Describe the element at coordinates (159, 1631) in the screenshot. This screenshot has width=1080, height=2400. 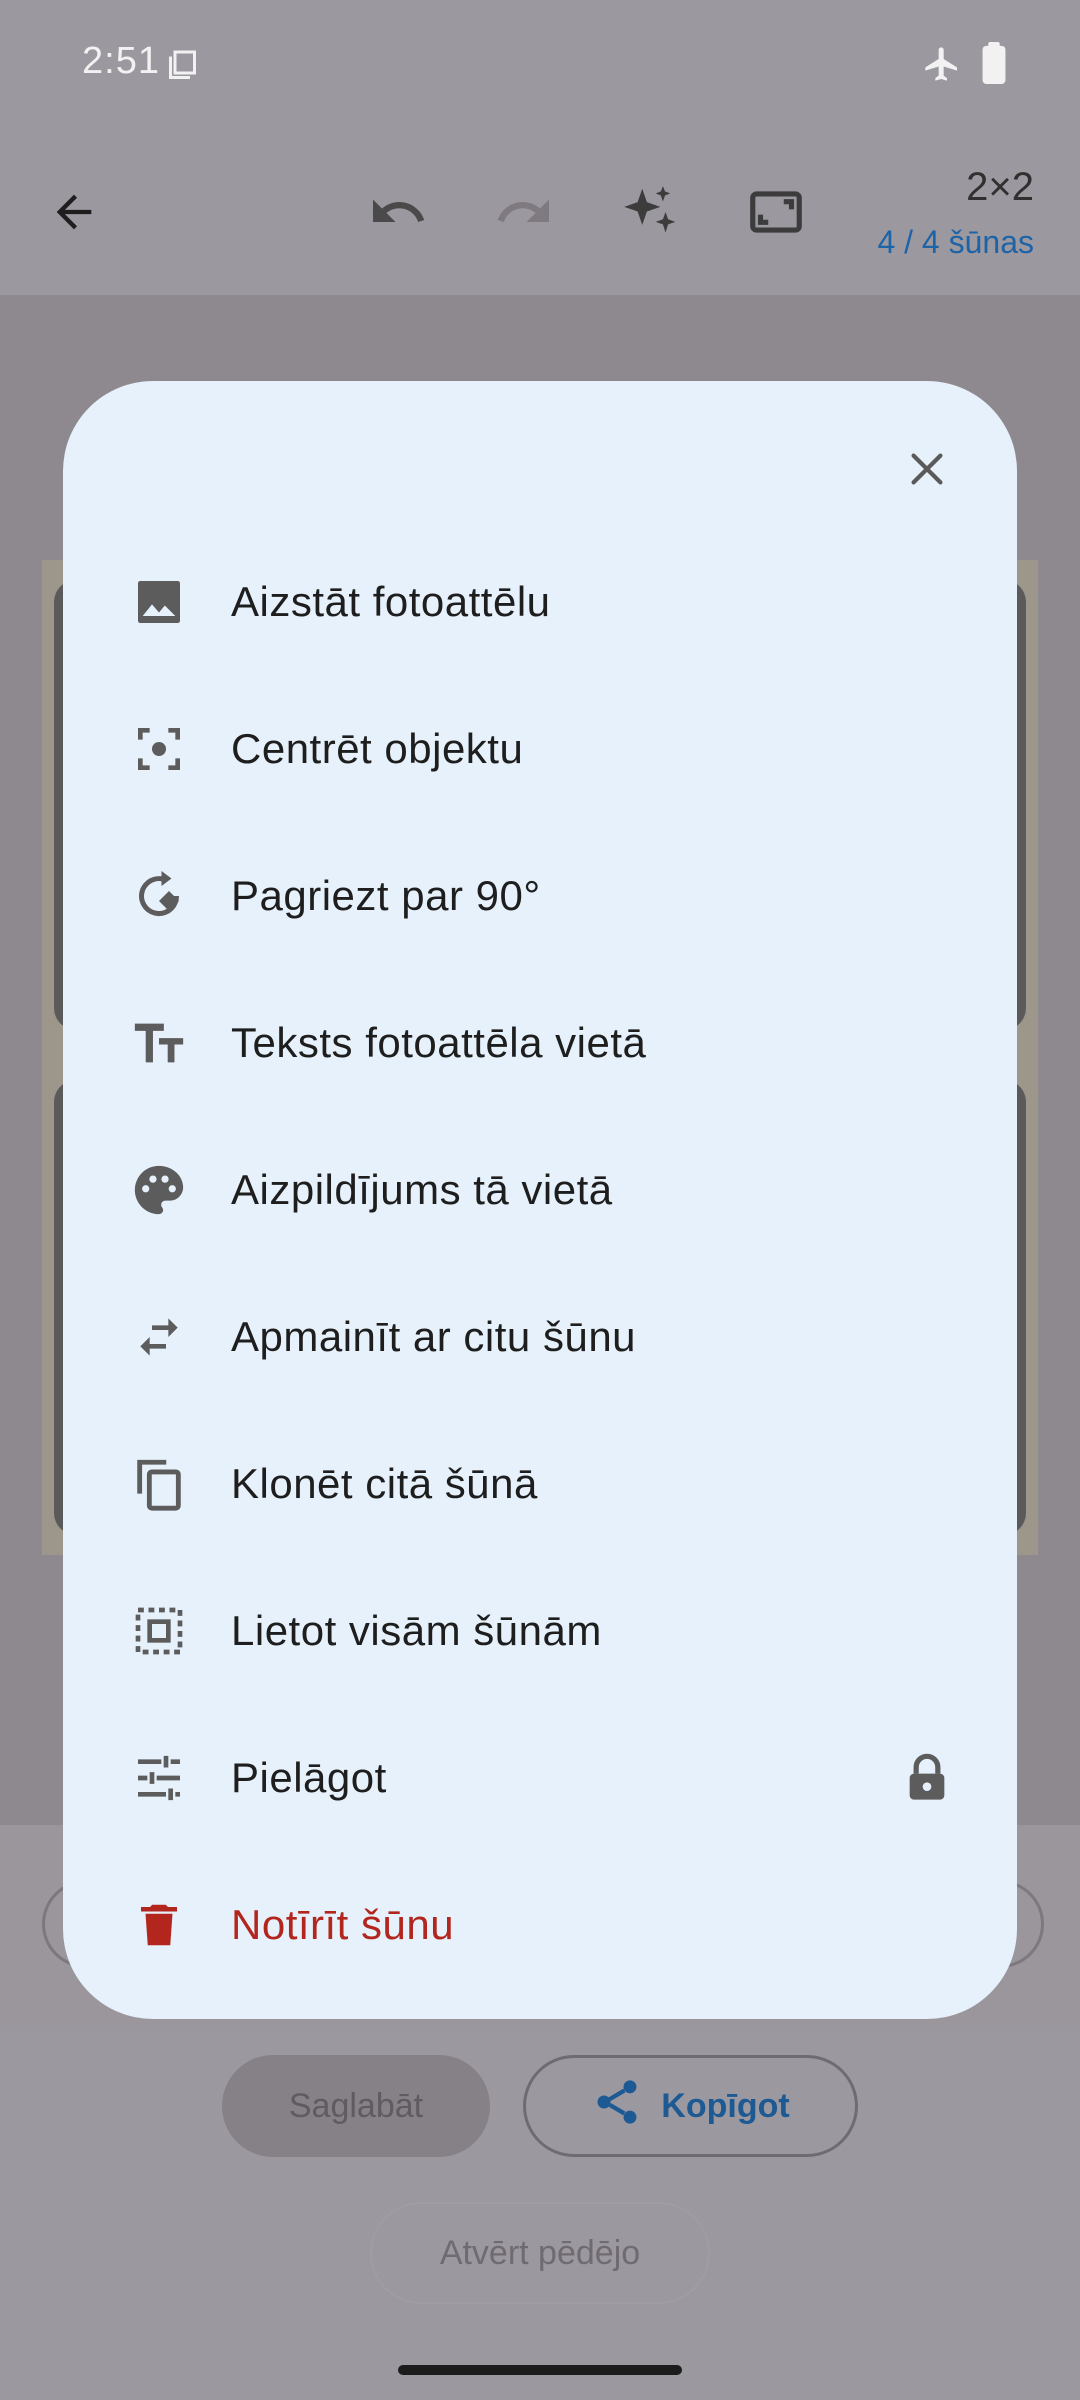
I see `select-all-icon` at that location.